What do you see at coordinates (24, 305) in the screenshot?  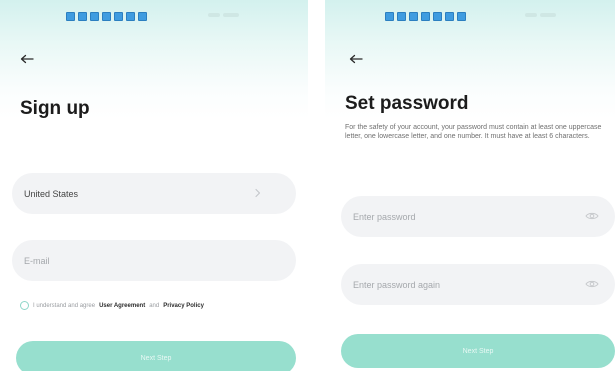 I see `agreement-checkbox` at bounding box center [24, 305].